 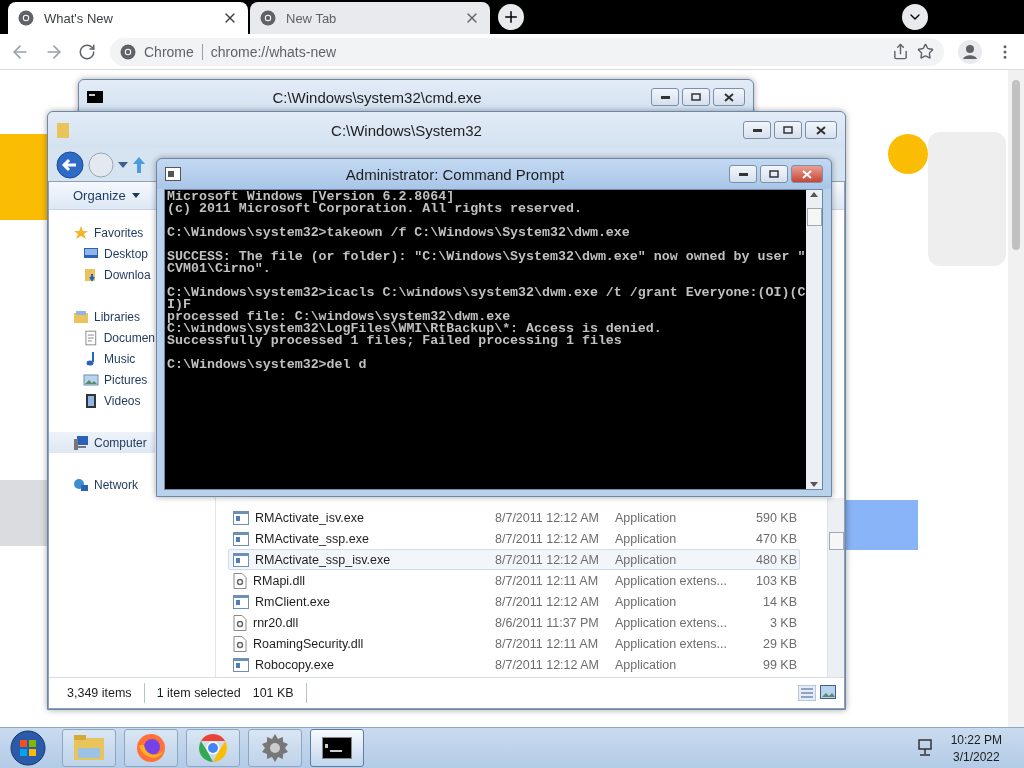 What do you see at coordinates (776, 538) in the screenshot?
I see `size-cell-text: 470 KB` at bounding box center [776, 538].